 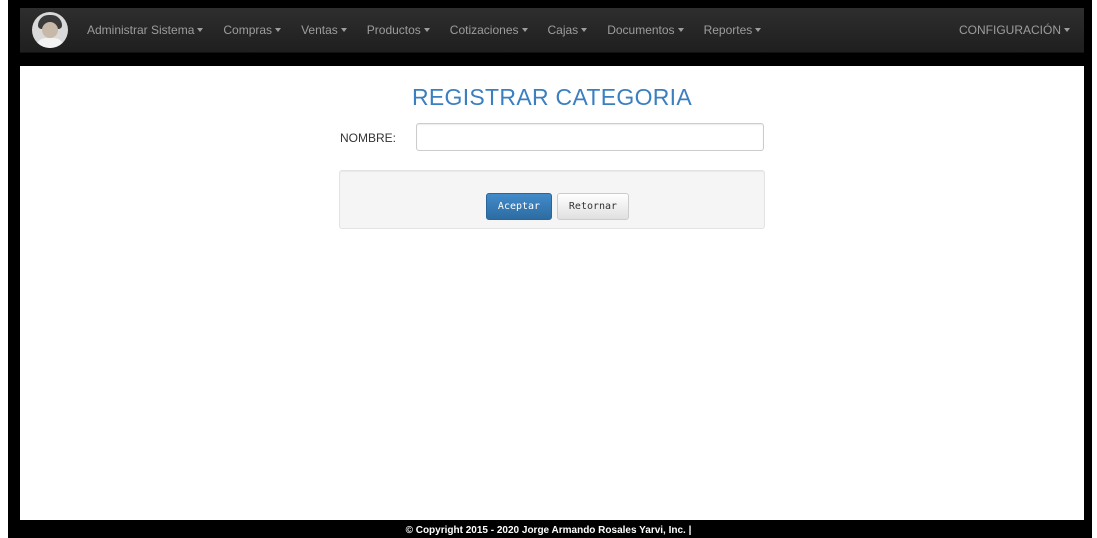 I want to click on menu-ventas: Ventas, so click(x=324, y=30).